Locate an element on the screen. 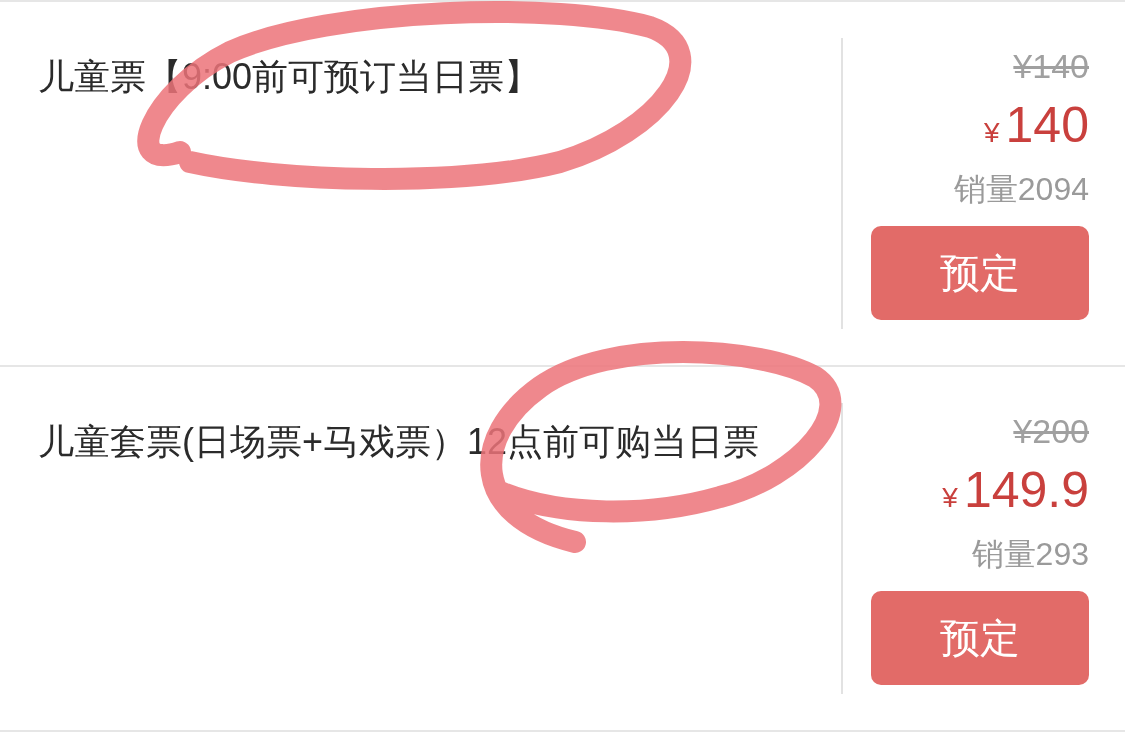 Image resolution: width=1125 pixels, height=735 pixels. ticket-price: 140 is located at coordinates (1047, 125).